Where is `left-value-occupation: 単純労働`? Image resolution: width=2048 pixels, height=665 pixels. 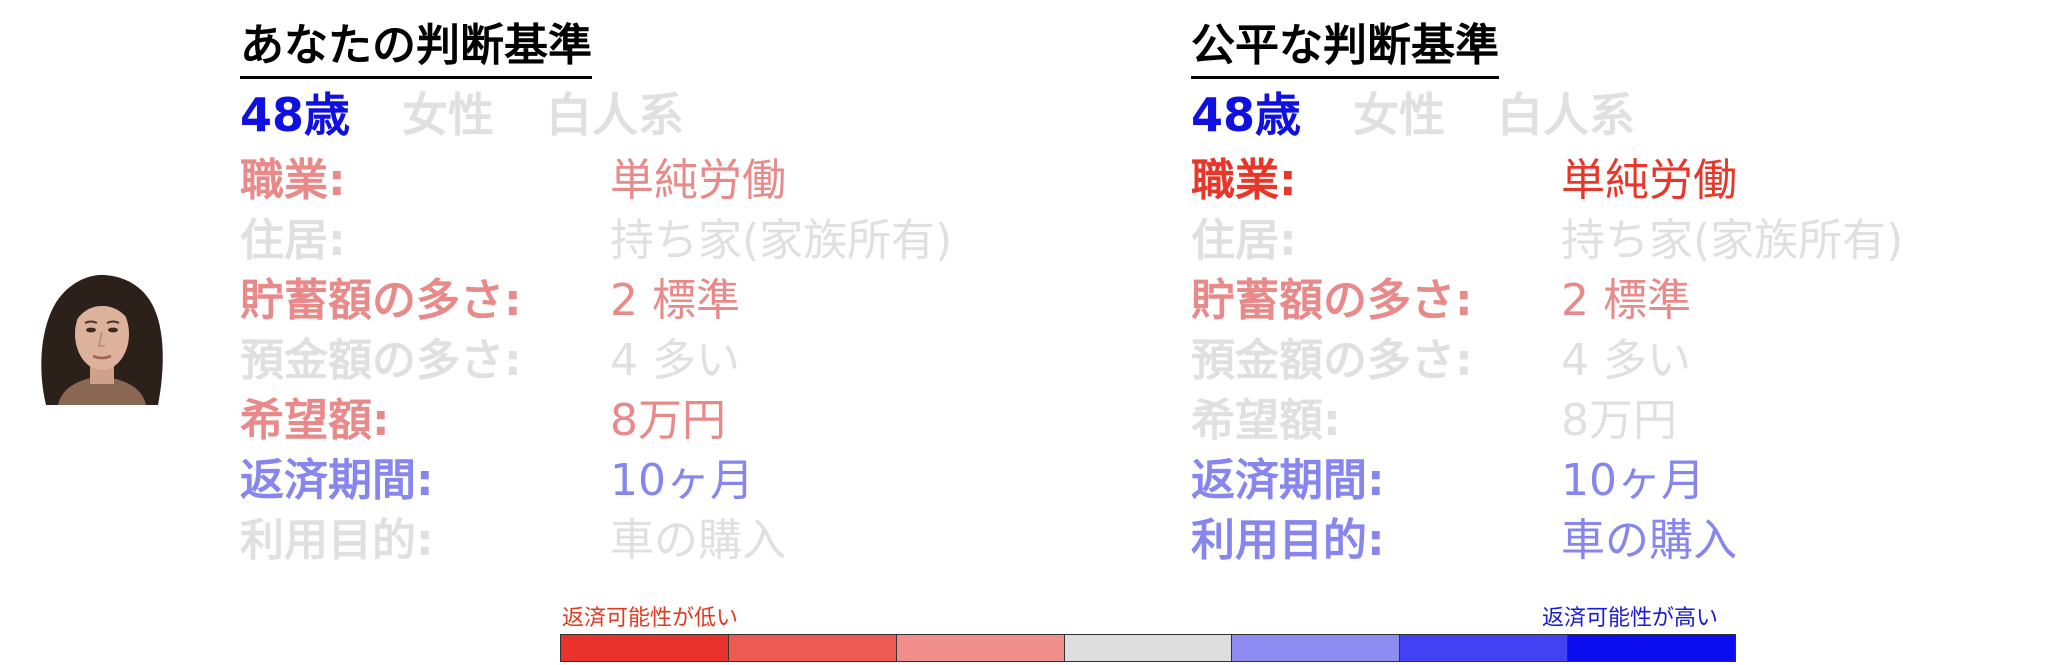
left-value-occupation: 単純労働 is located at coordinates (698, 180).